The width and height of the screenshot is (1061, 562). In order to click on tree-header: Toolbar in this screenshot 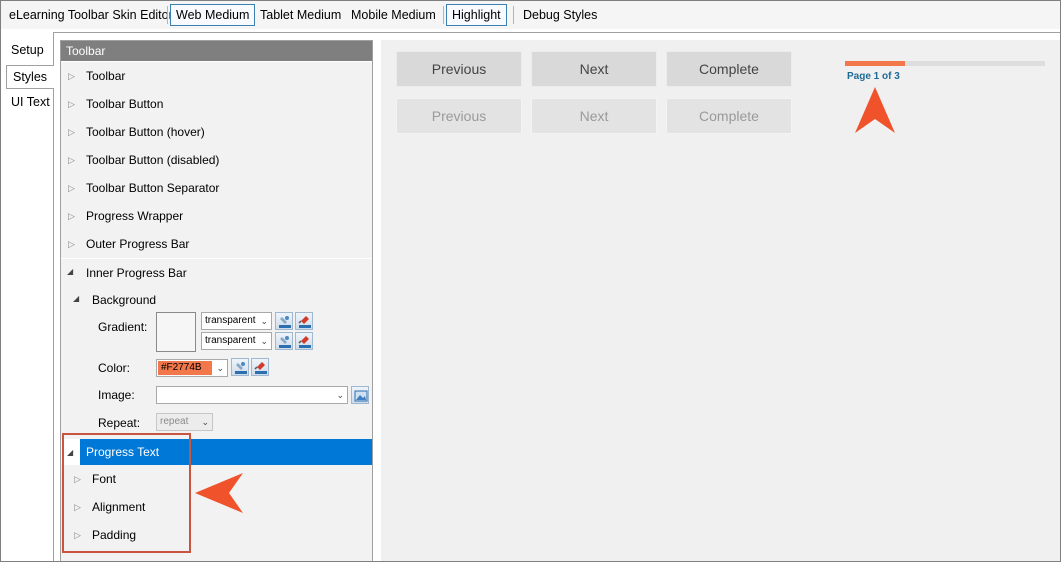, I will do `click(216, 51)`.